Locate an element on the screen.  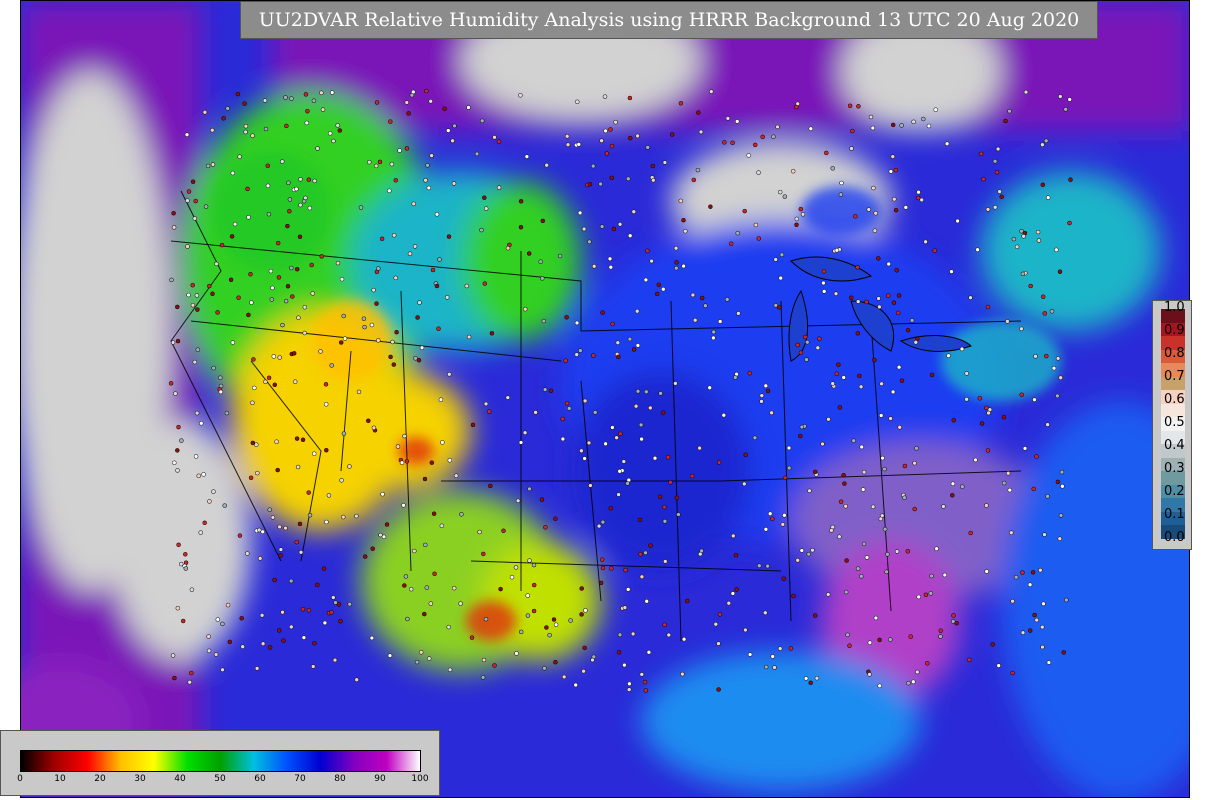
value-tick-label: 0.7 is located at coordinates (1174, 376).